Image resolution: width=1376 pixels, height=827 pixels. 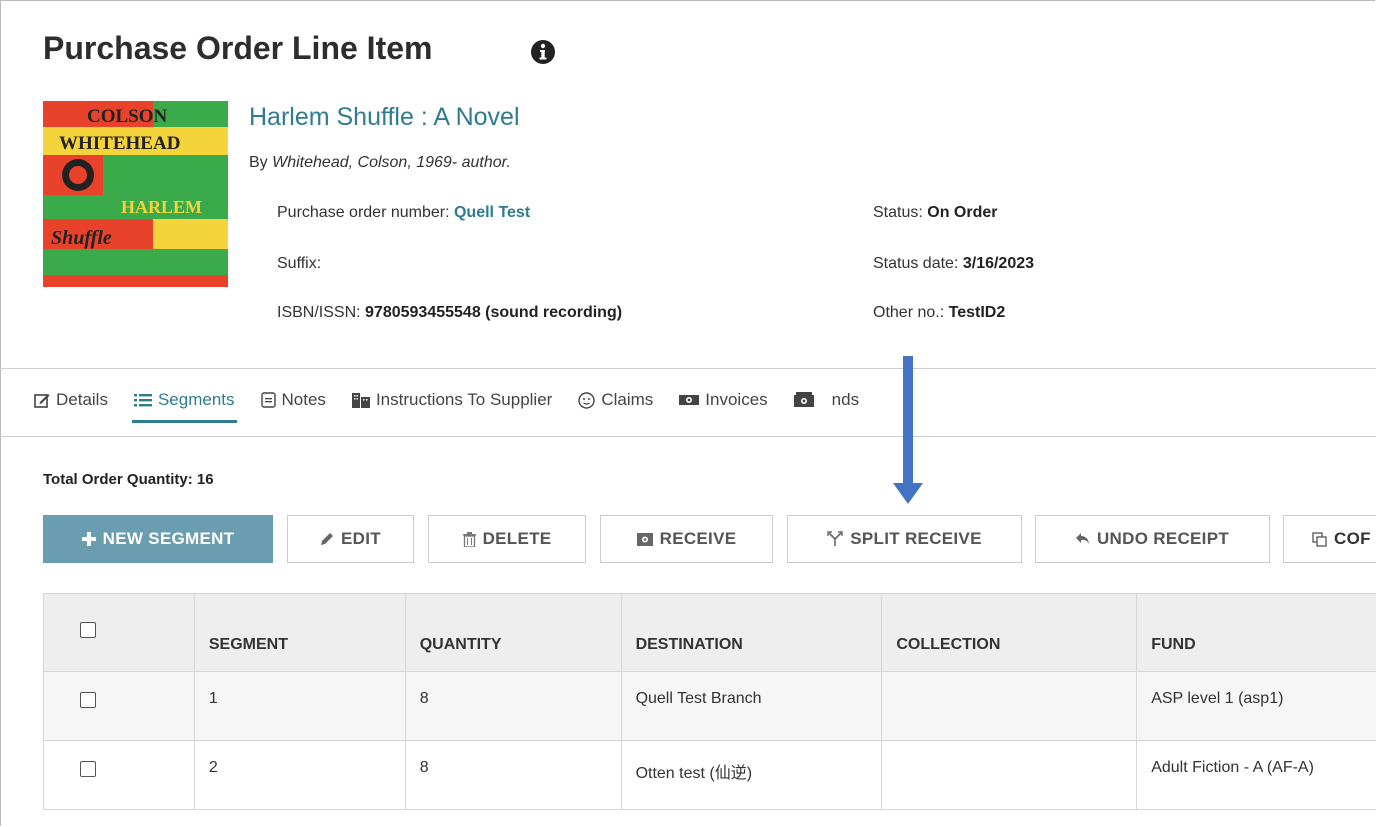 I want to click on delete-button: DELETE, so click(x=507, y=539).